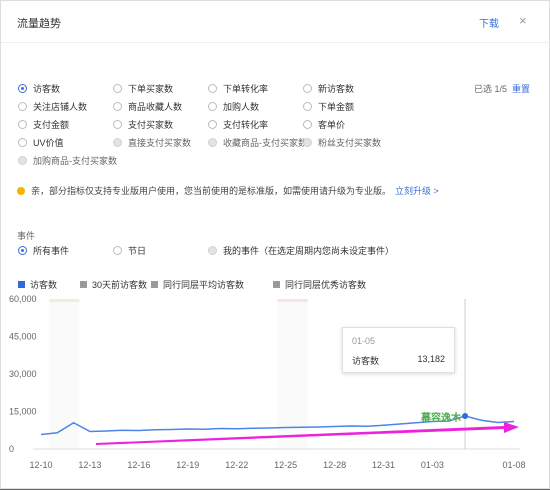 The height and width of the screenshot is (490, 550). Describe the element at coordinates (187, 465) in the screenshot. I see `x-tick-label: 12-19` at that location.